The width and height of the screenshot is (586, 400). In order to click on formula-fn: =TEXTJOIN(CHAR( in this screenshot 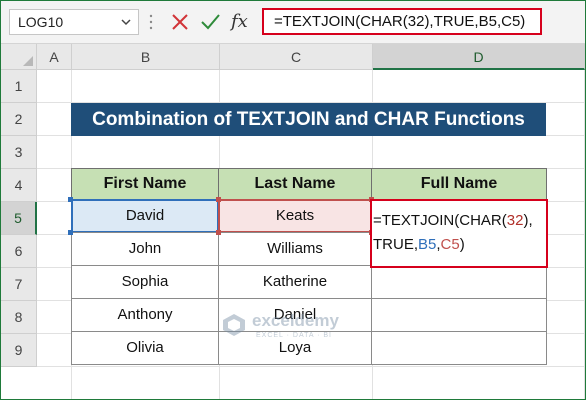, I will do `click(440, 220)`.